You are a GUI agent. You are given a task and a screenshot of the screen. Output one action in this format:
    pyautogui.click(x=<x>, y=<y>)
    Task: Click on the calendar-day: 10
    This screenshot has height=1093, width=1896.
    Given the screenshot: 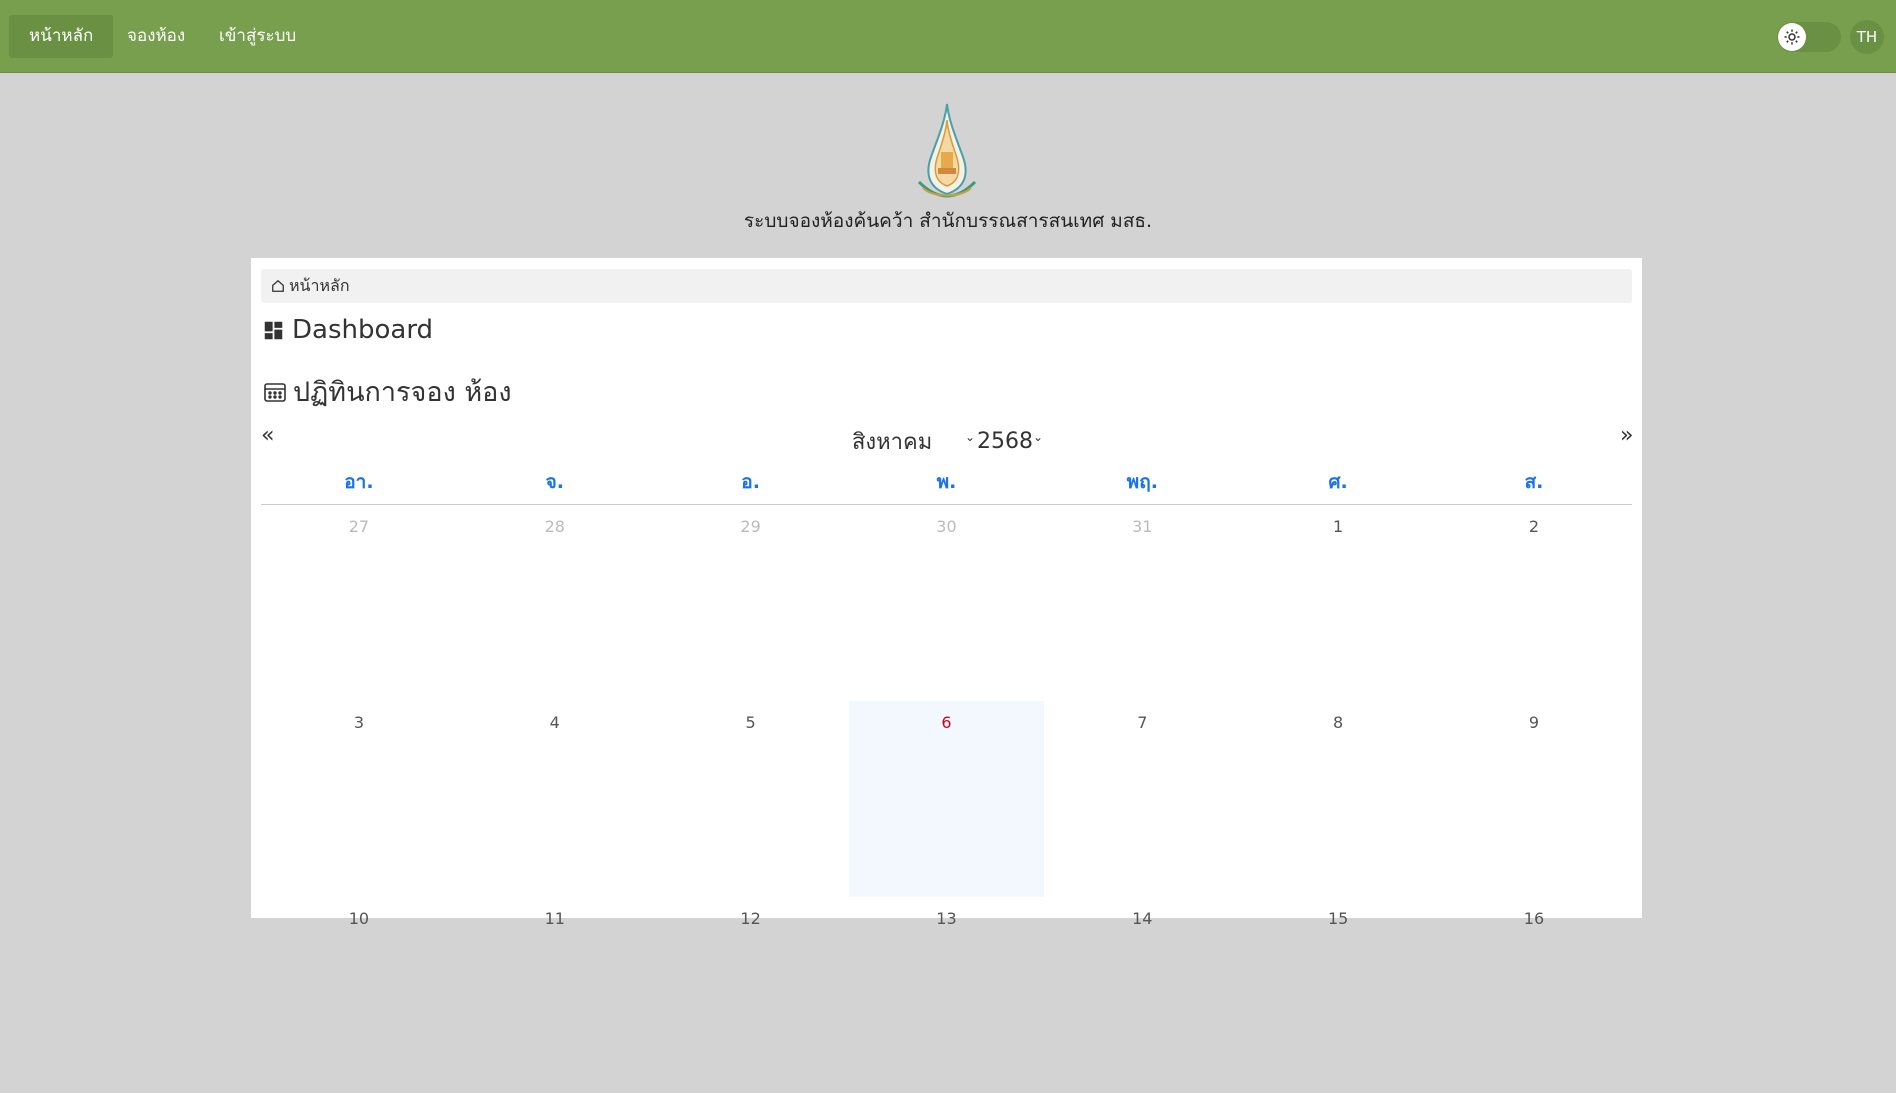 What is the action you would take?
    pyautogui.click(x=359, y=995)
    